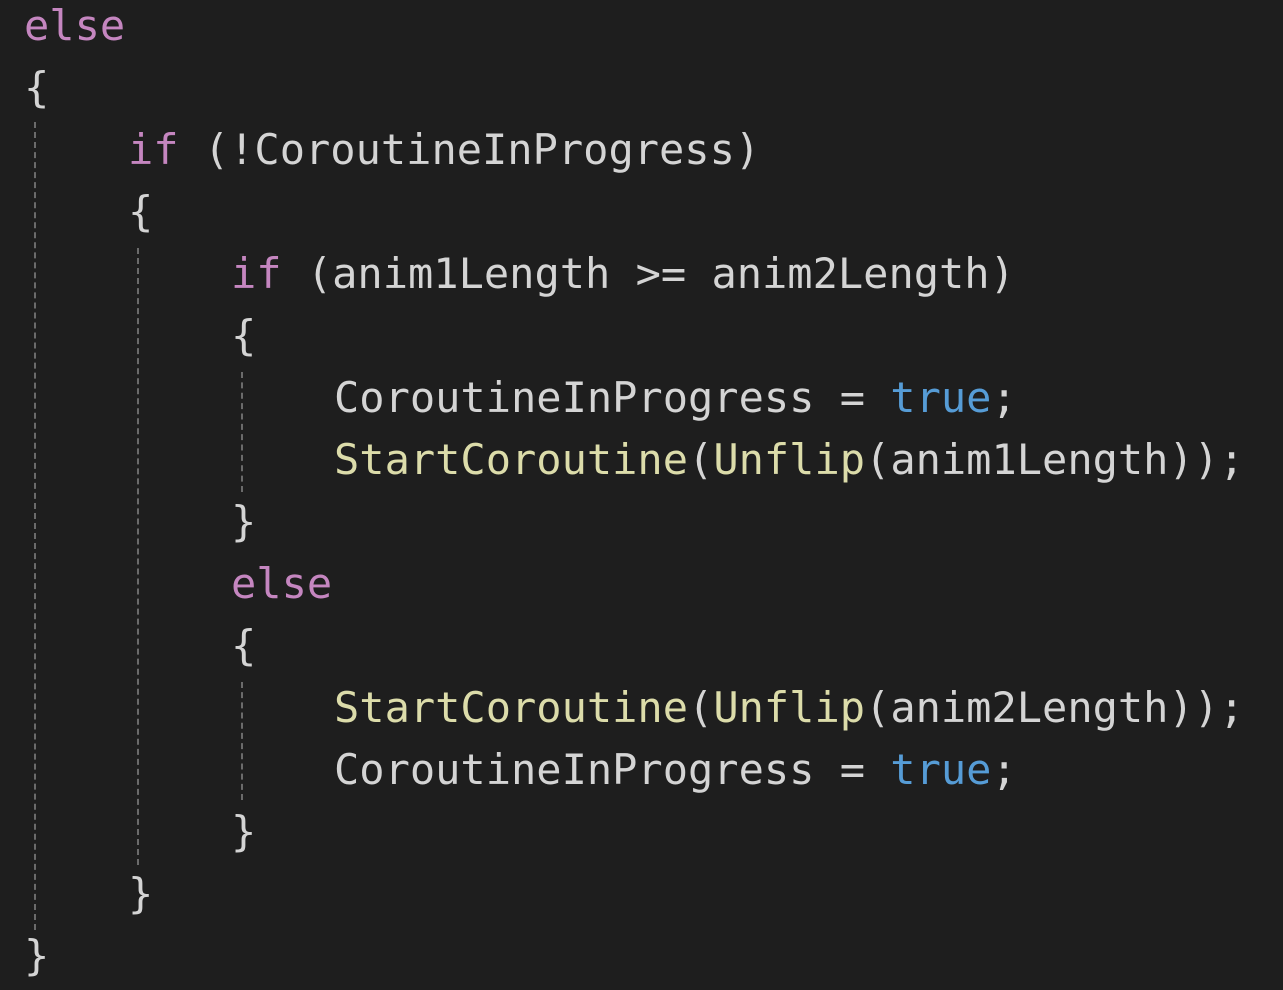  What do you see at coordinates (648, 273) in the screenshot?
I see `code-token: (anim1Length >= anim2Length)` at bounding box center [648, 273].